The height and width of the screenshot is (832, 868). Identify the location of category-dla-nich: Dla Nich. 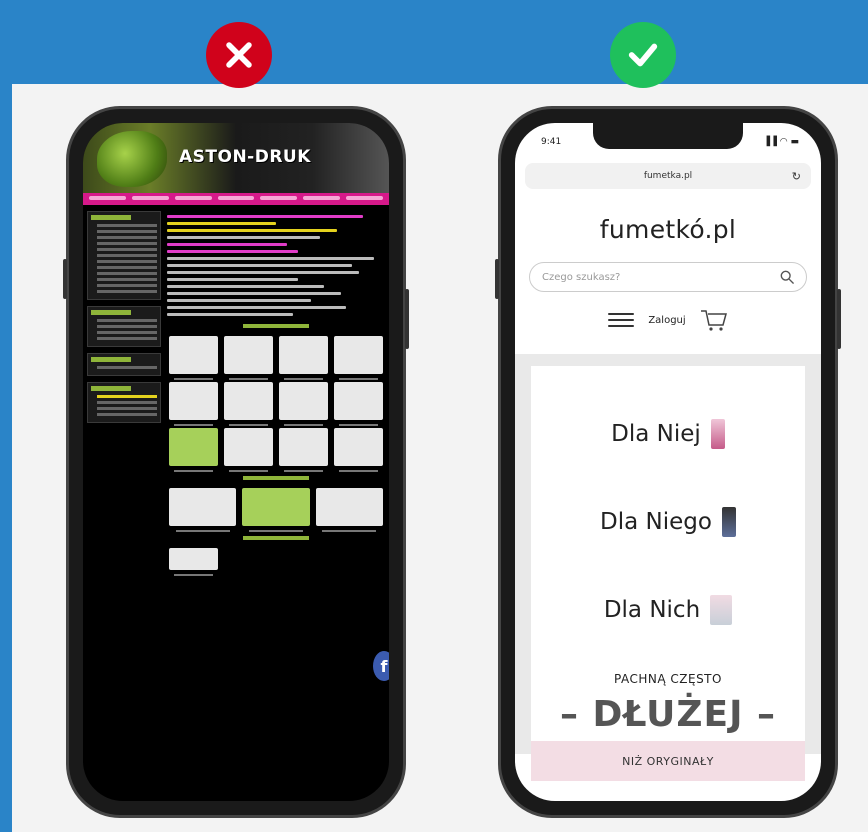
(668, 610).